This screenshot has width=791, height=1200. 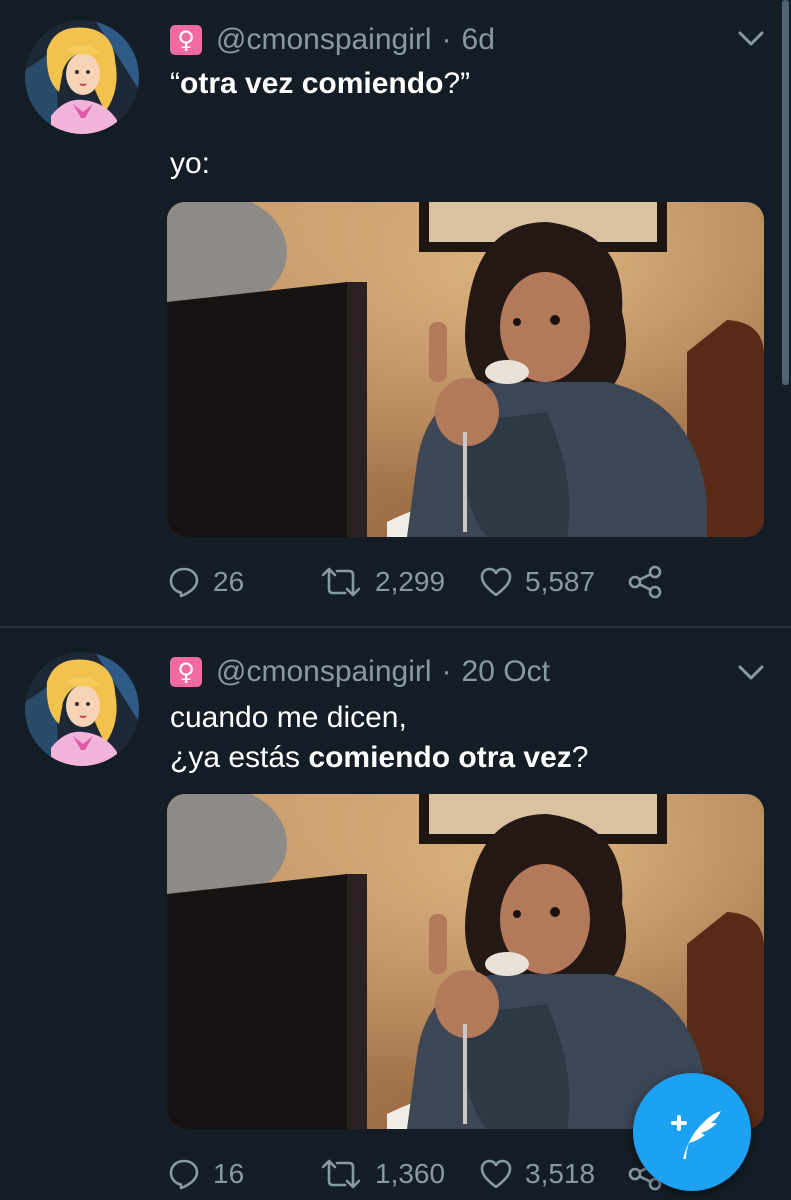 I want to click on tweet-text-run: ?”, so click(x=457, y=83).